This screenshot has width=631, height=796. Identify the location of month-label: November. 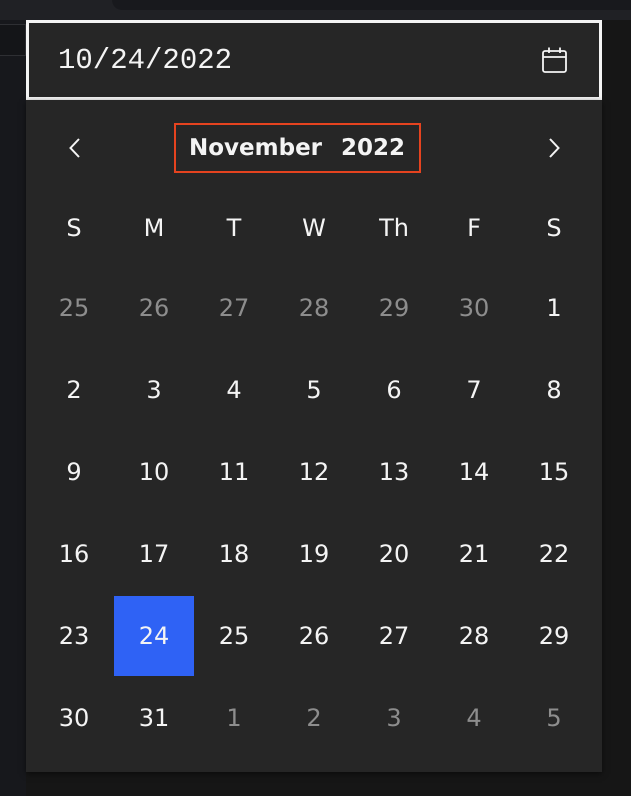
(255, 148).